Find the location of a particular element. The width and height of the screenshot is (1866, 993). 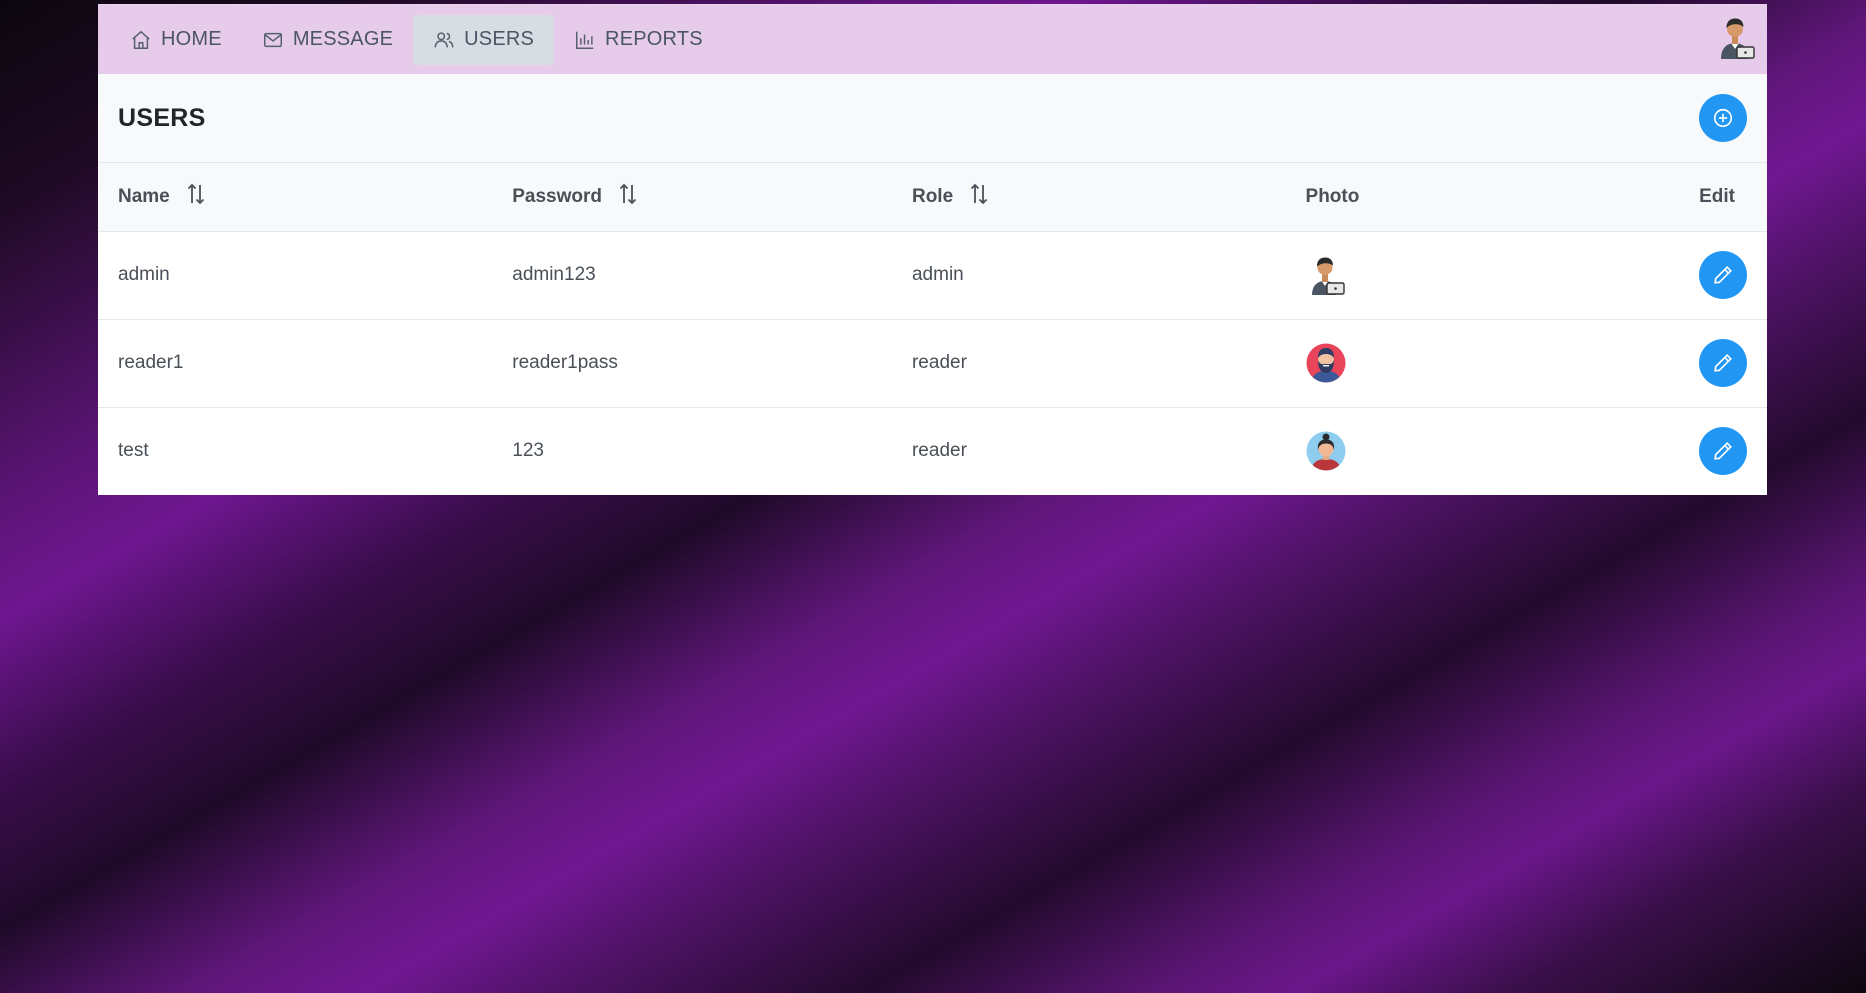

add-user-button is located at coordinates (1723, 118).